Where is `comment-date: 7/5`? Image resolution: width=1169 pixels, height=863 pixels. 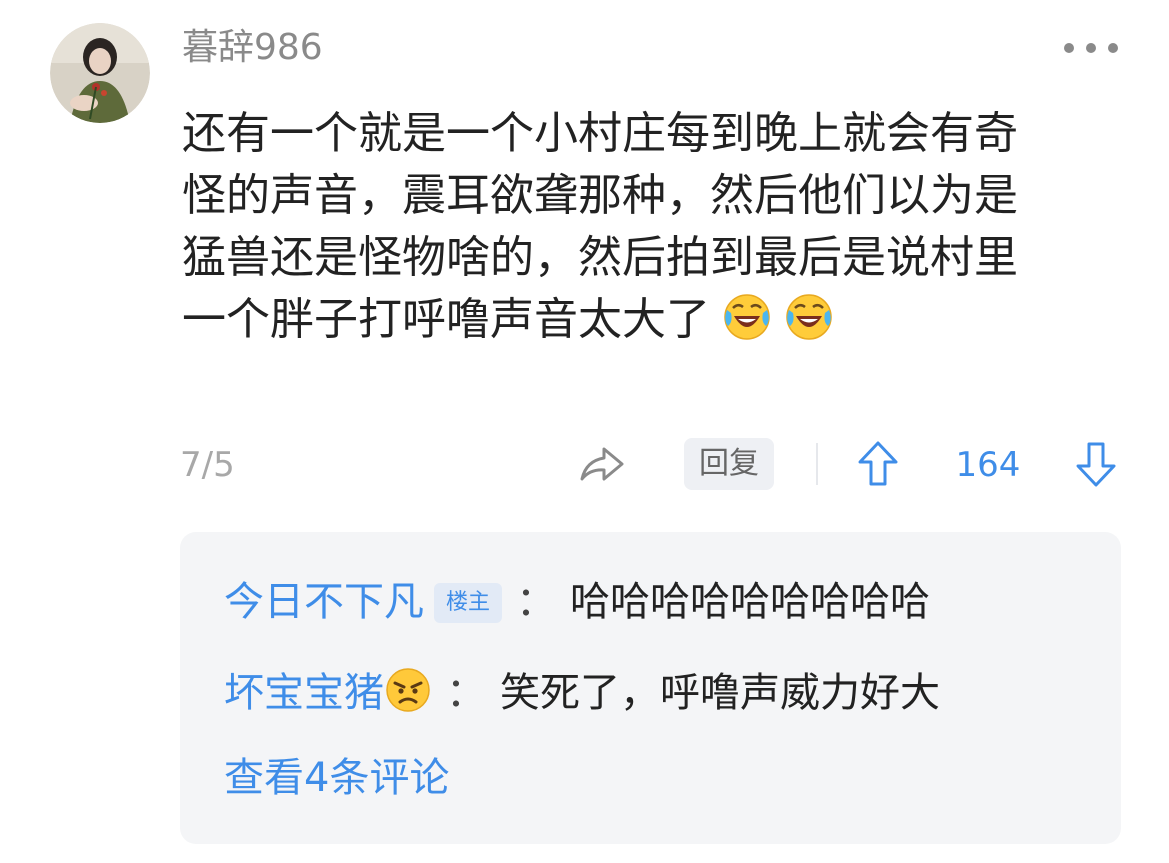 comment-date: 7/5 is located at coordinates (207, 465).